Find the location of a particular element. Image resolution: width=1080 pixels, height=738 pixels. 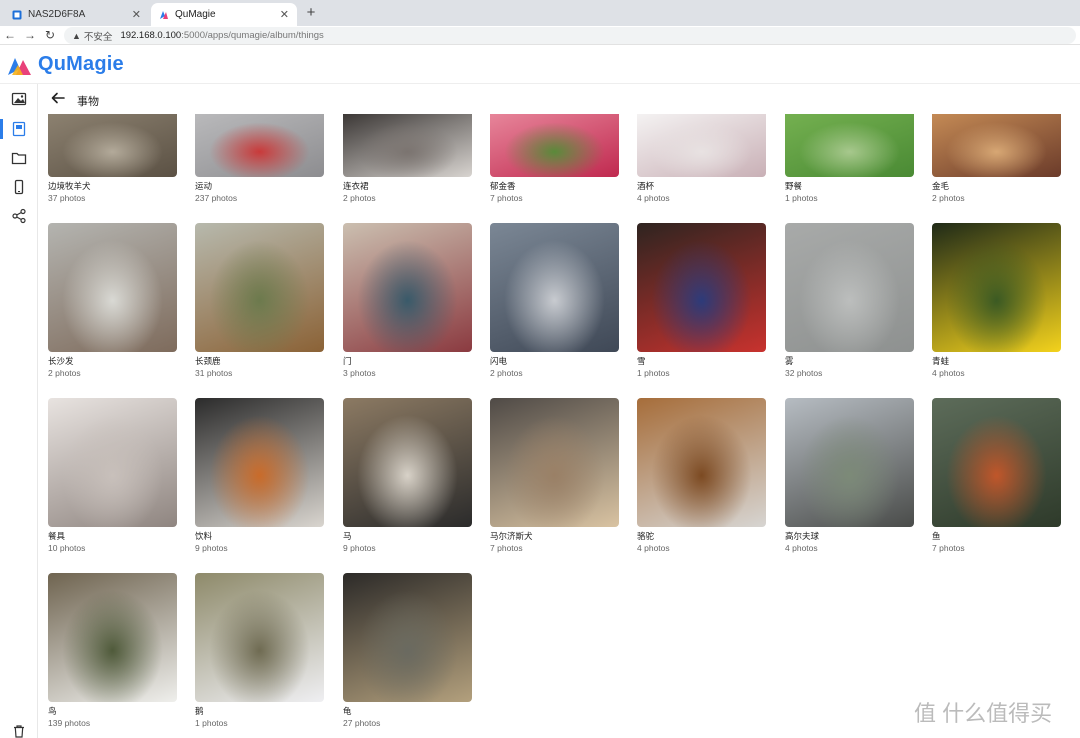

album-card: 酒杯 4 photos is located at coordinates (701, 159).